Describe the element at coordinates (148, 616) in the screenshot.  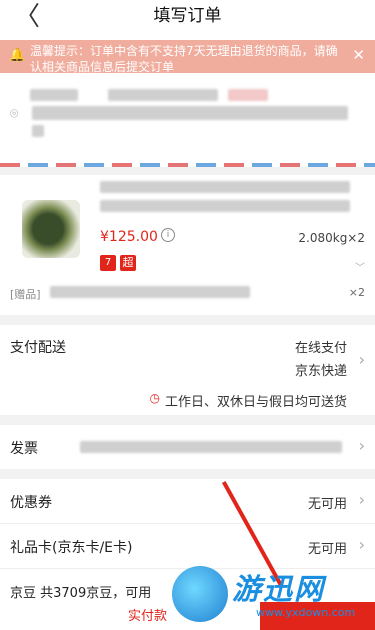
I see `total-label: 实付款` at that location.